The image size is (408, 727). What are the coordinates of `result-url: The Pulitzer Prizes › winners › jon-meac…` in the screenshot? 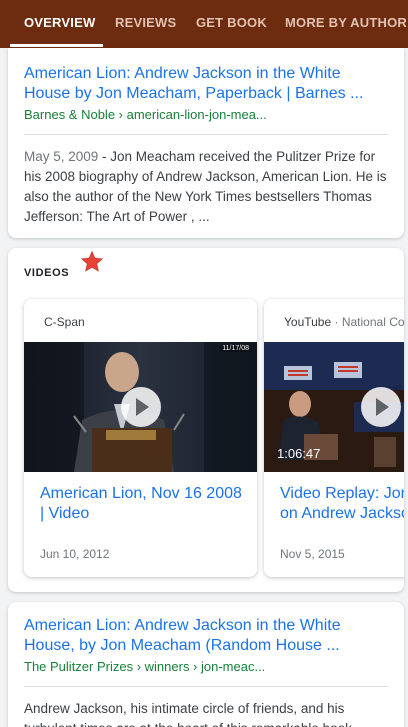 It's located at (206, 667).